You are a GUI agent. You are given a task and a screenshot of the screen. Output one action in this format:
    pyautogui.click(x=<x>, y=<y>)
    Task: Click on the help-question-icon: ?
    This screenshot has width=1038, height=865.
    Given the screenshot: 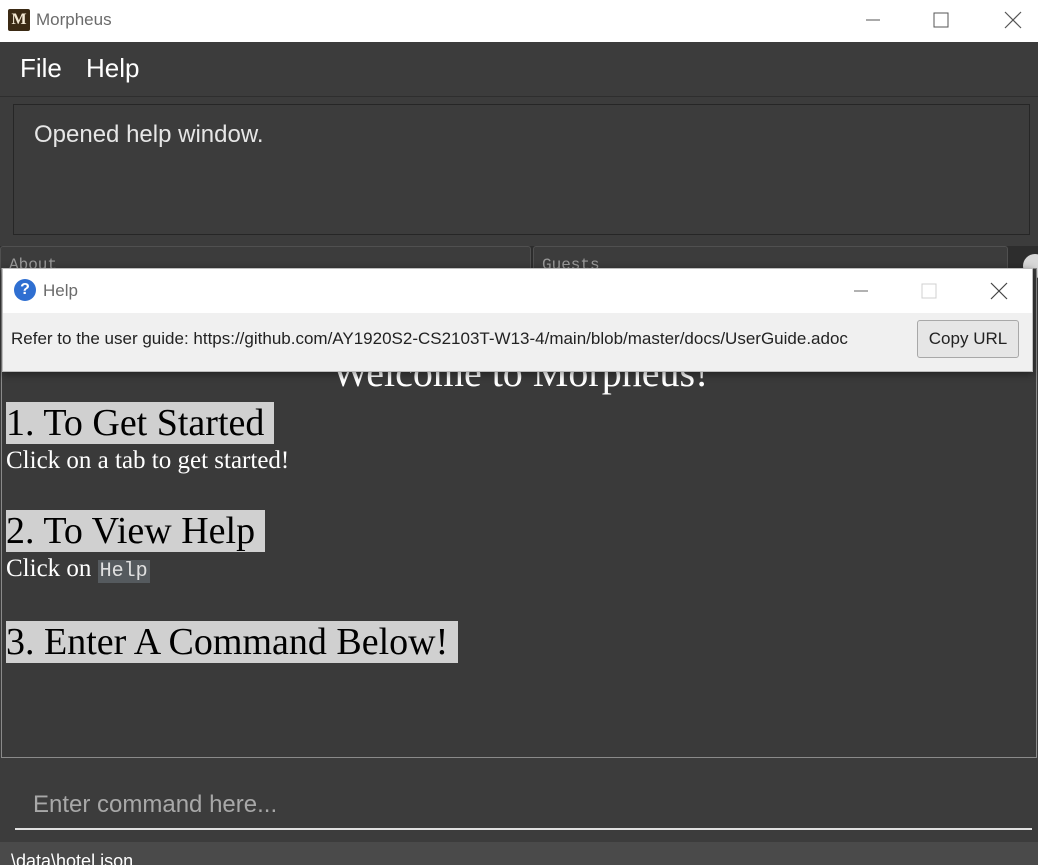 What is the action you would take?
    pyautogui.click(x=25, y=290)
    